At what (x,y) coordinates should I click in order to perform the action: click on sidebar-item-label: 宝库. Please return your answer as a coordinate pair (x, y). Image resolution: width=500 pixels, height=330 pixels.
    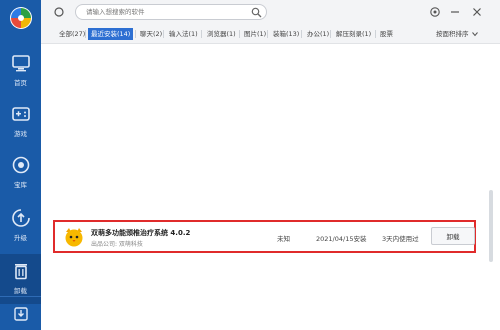
    Looking at the image, I should click on (20, 185).